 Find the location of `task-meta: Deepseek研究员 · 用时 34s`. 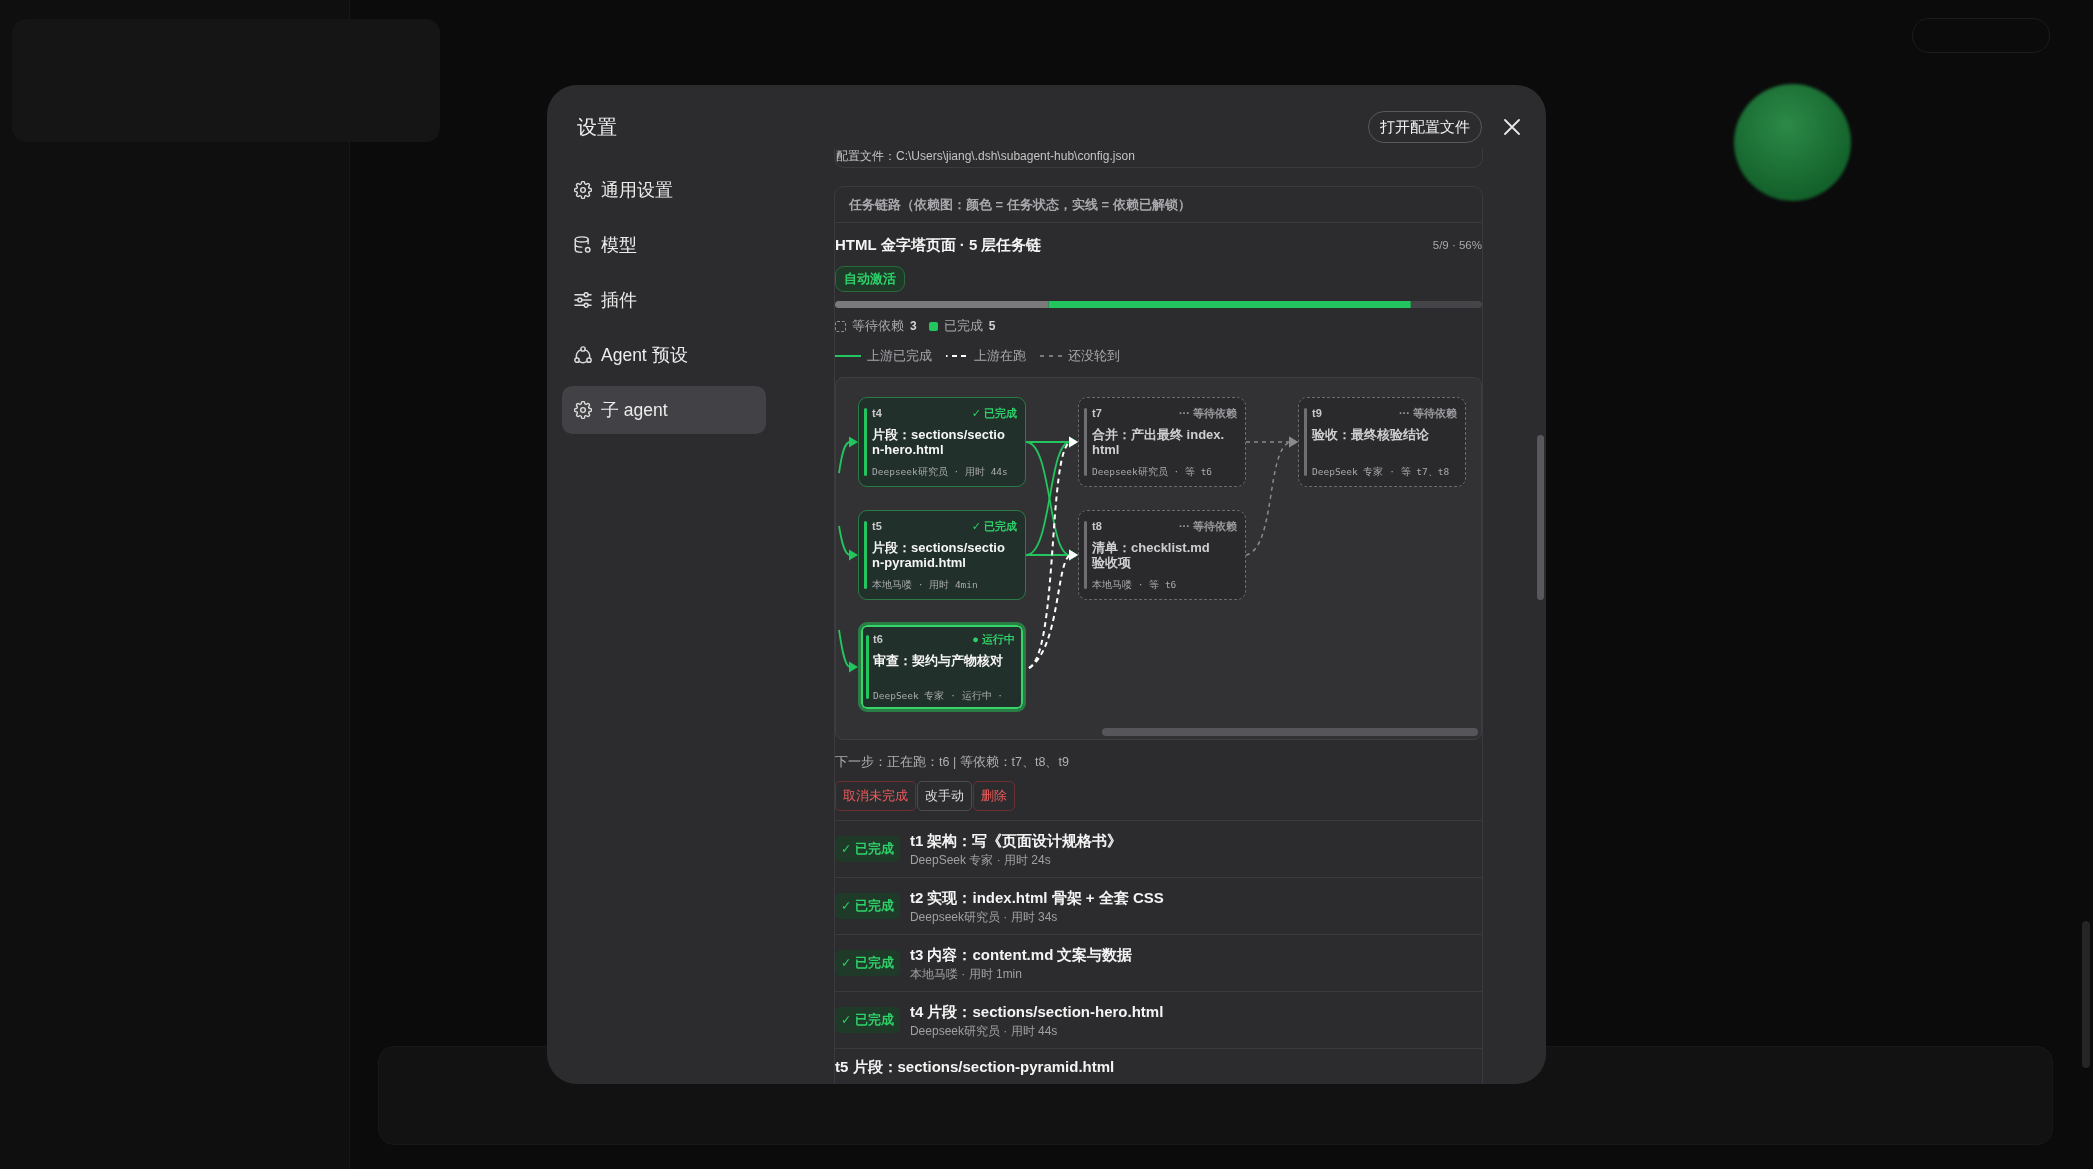

task-meta: Deepseek研究员 · 用时 34s is located at coordinates (984, 917).